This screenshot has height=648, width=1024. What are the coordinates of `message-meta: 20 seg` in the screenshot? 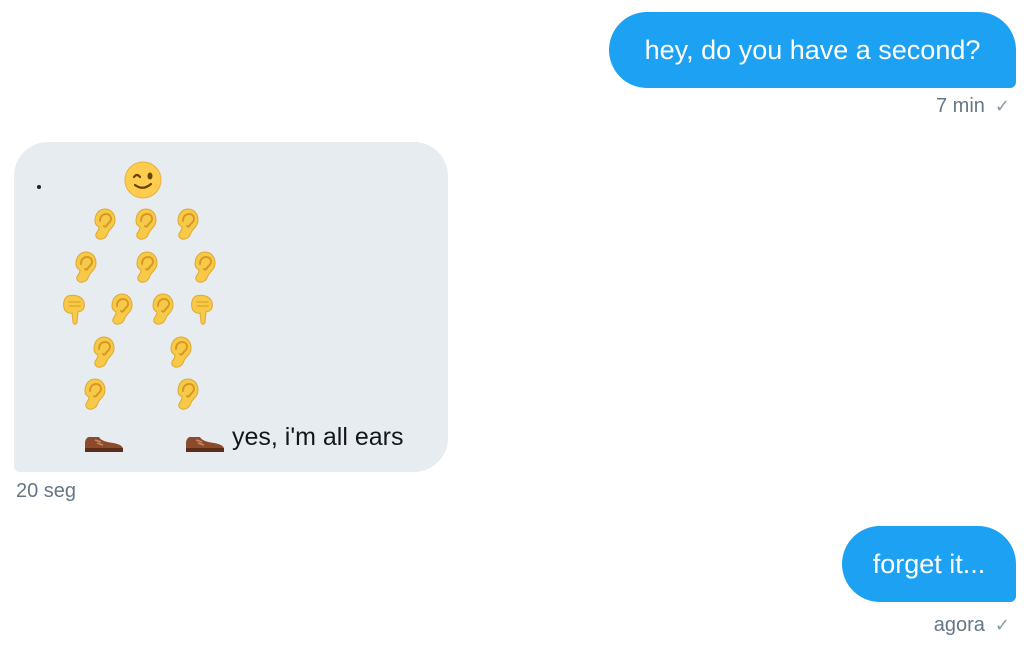 It's located at (46, 491).